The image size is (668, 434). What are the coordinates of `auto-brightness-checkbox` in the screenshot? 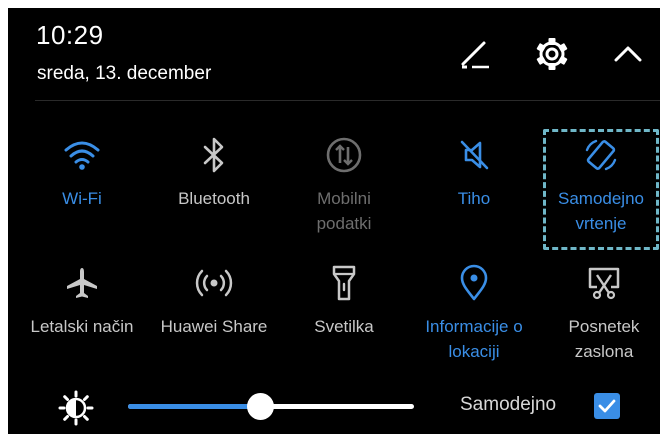 It's located at (607, 406).